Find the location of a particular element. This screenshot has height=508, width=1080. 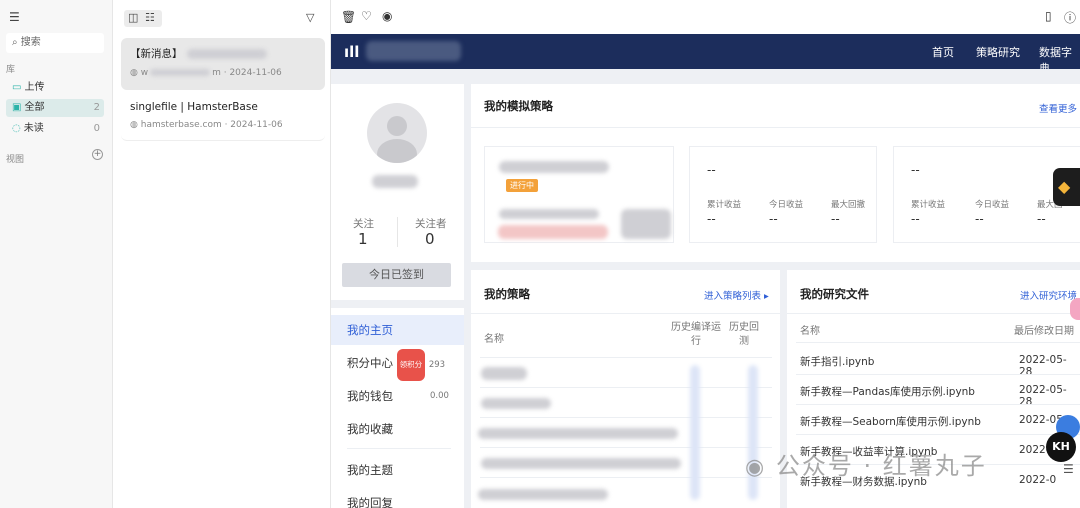

column-header: 历史编译运行 is located at coordinates (696, 334).